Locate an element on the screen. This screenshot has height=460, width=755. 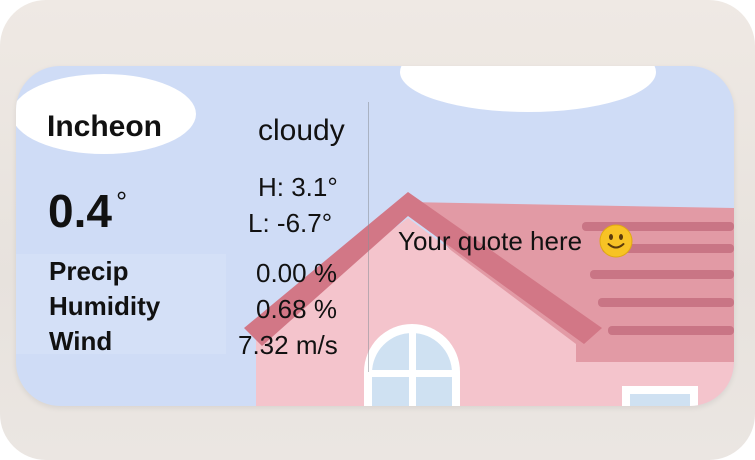
temperature-value: 0.4 is located at coordinates (80, 211).